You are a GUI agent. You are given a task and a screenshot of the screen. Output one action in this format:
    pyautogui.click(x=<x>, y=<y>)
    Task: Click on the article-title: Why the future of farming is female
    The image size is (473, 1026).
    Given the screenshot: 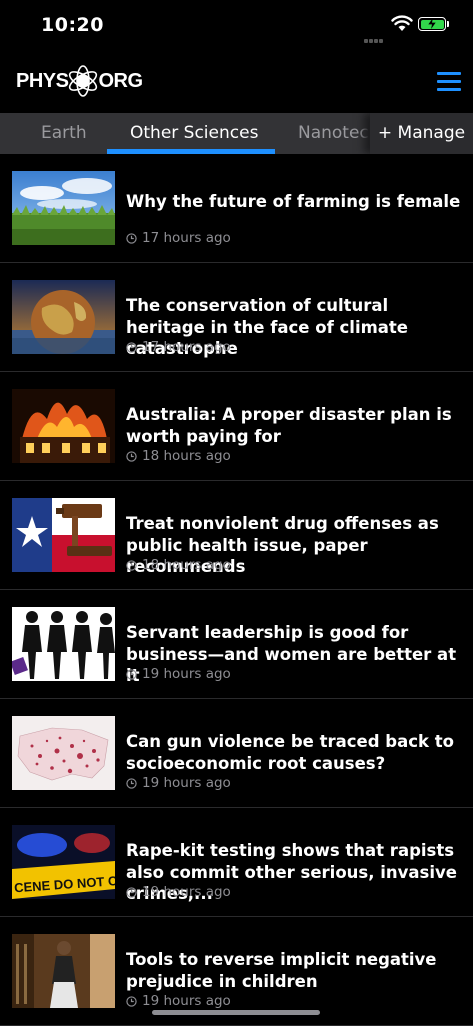 What is the action you would take?
    pyautogui.click(x=293, y=201)
    